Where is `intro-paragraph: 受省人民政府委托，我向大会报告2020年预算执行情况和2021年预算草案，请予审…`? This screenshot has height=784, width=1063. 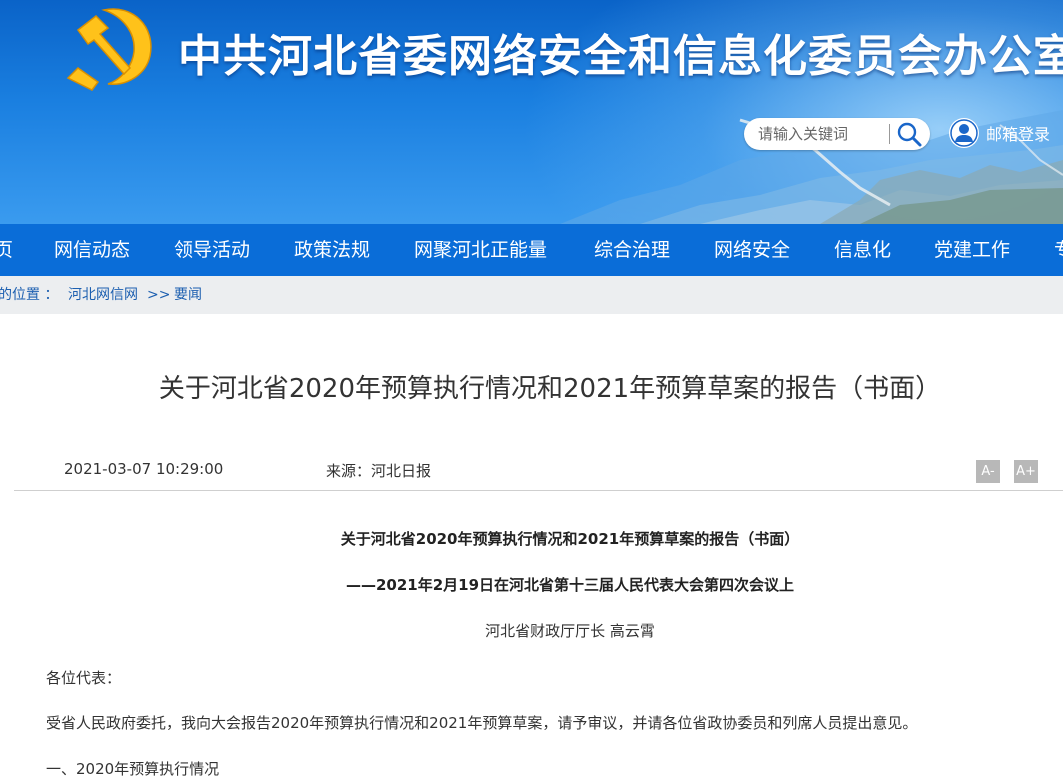 intro-paragraph: 受省人民政府委托，我向大会报告2020年预算执行情况和2021年预算草案，请予审… is located at coordinates (482, 723).